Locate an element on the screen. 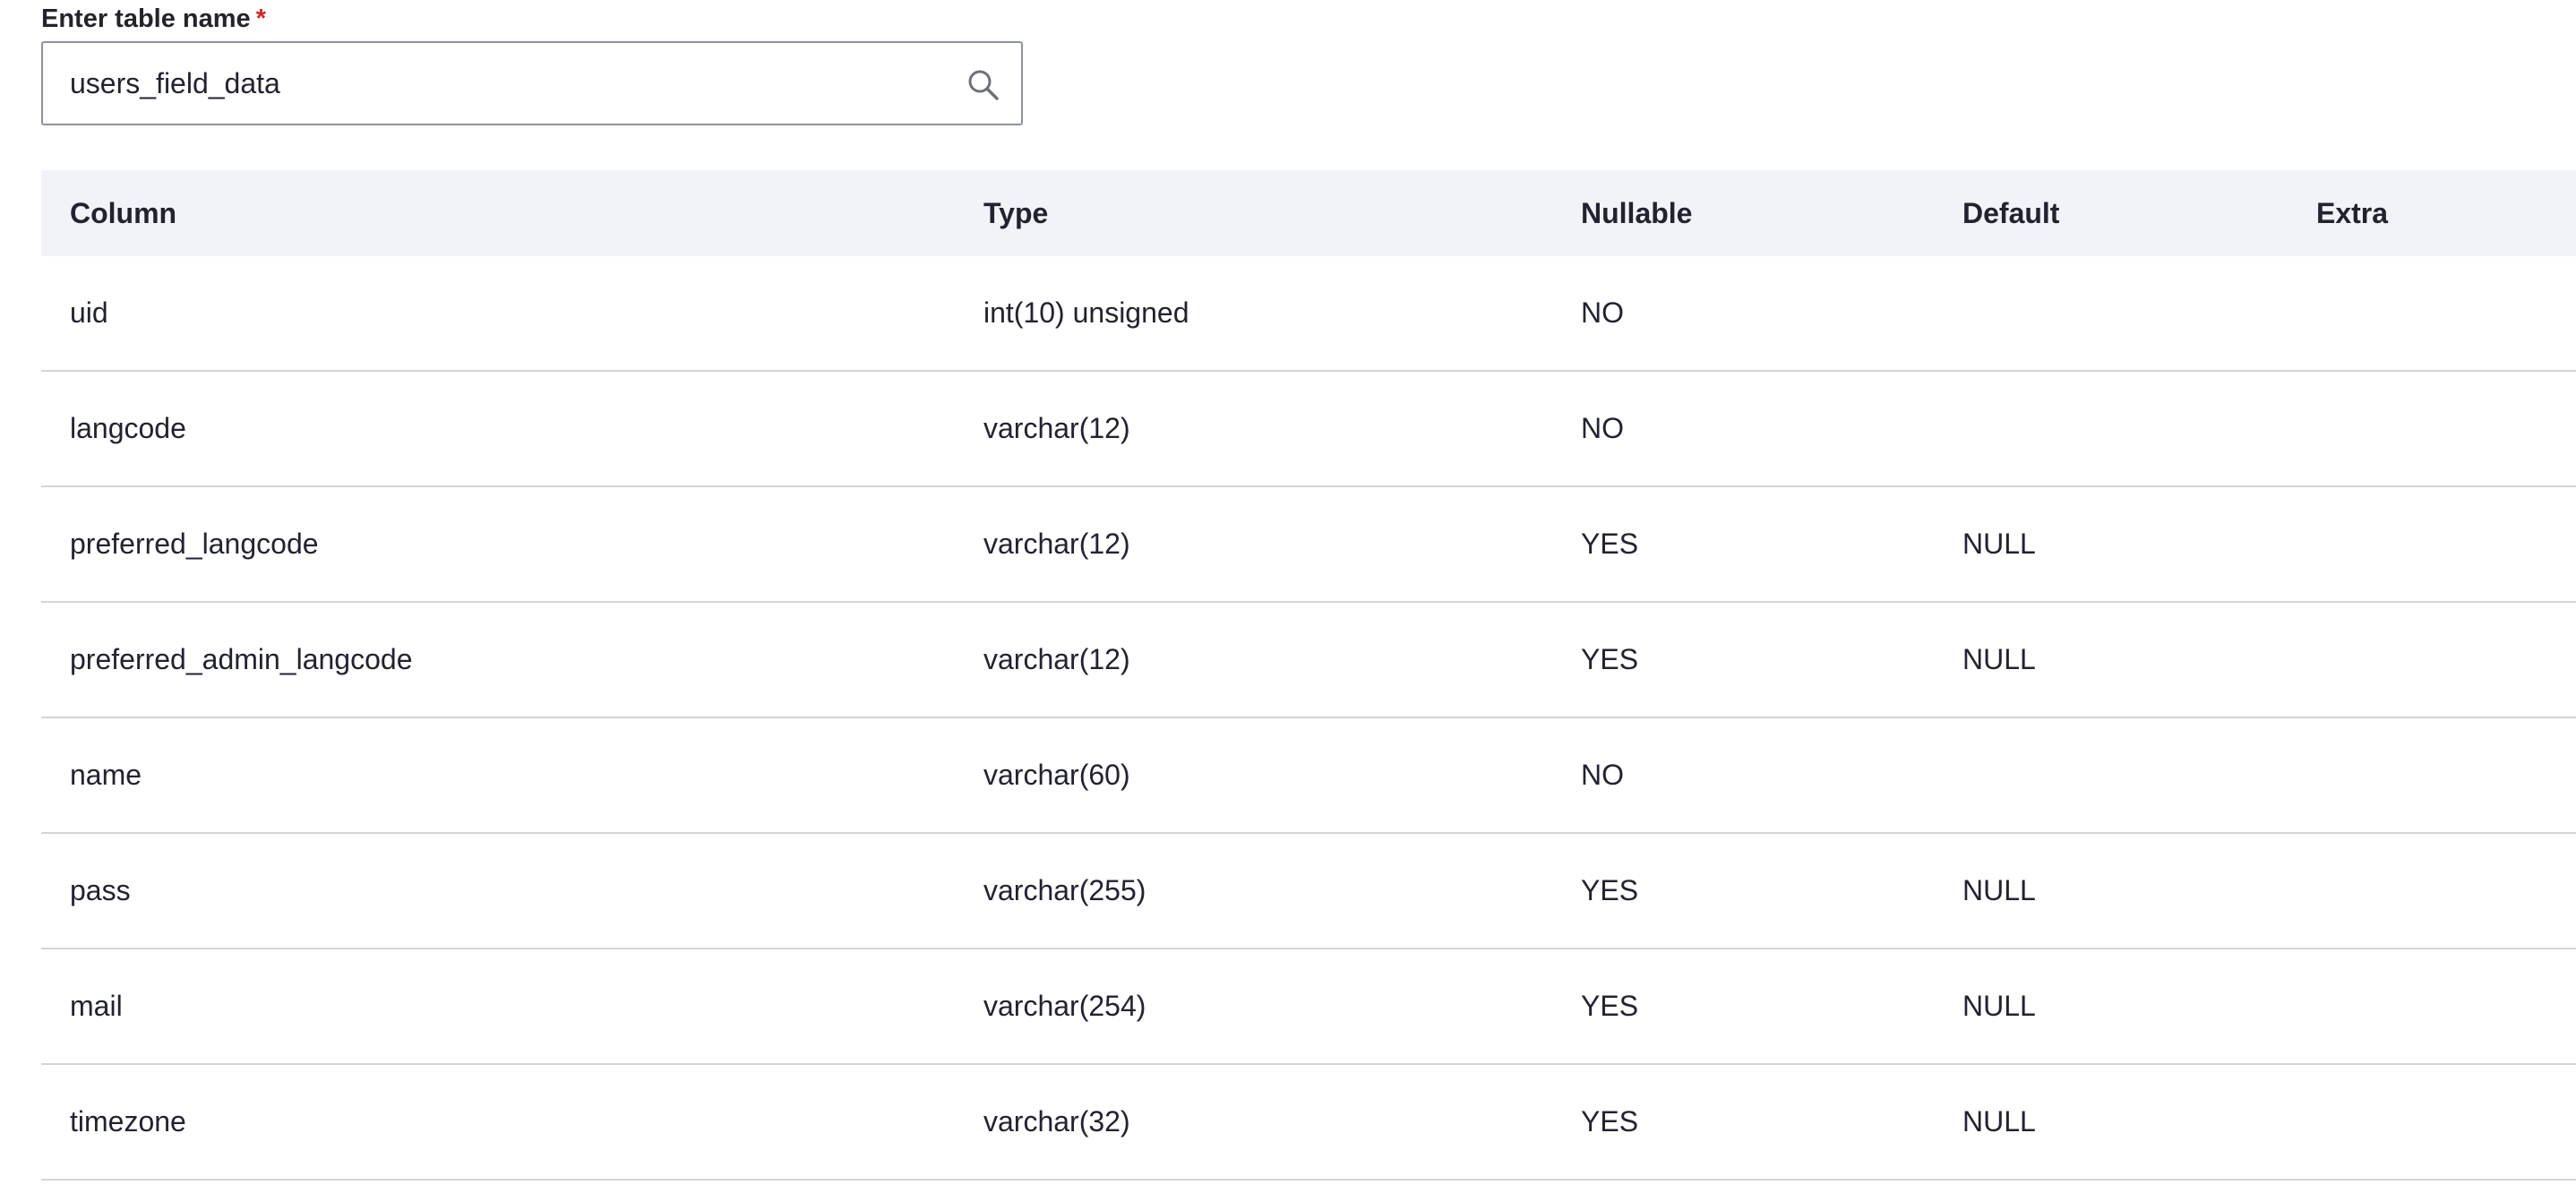 Image resolution: width=2576 pixels, height=1202 pixels. search-icon is located at coordinates (983, 85).